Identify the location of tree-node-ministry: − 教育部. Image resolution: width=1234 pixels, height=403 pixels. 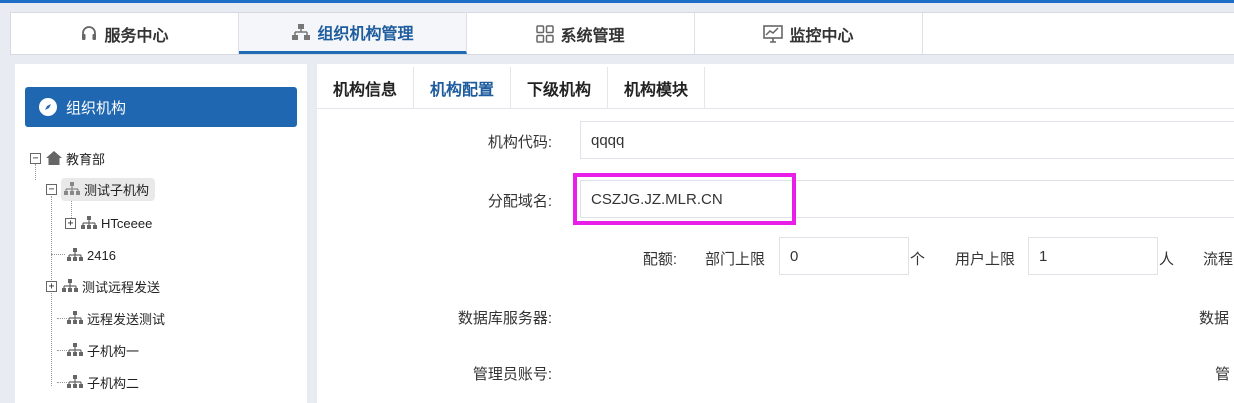
(67, 158).